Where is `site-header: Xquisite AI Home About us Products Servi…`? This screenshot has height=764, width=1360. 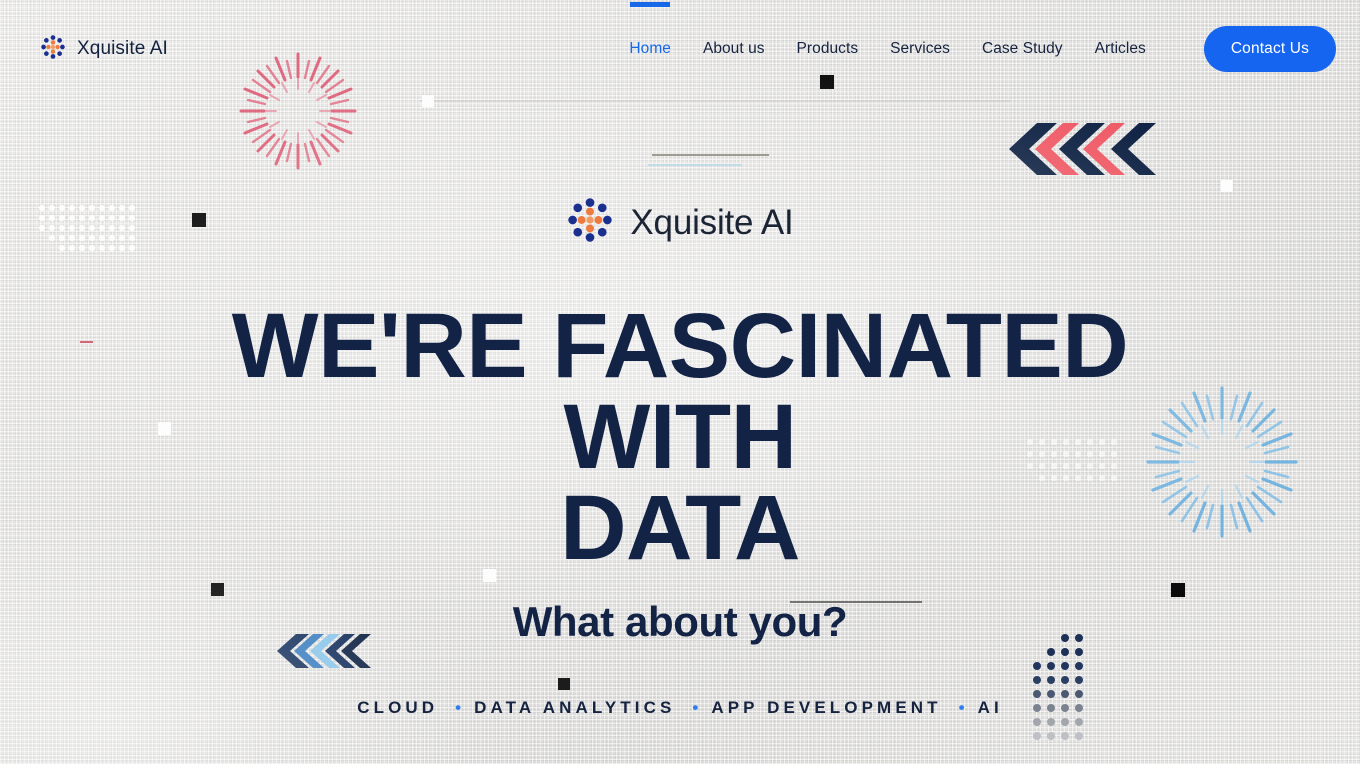
site-header: Xquisite AI Home About us Products Servi… is located at coordinates (680, 49).